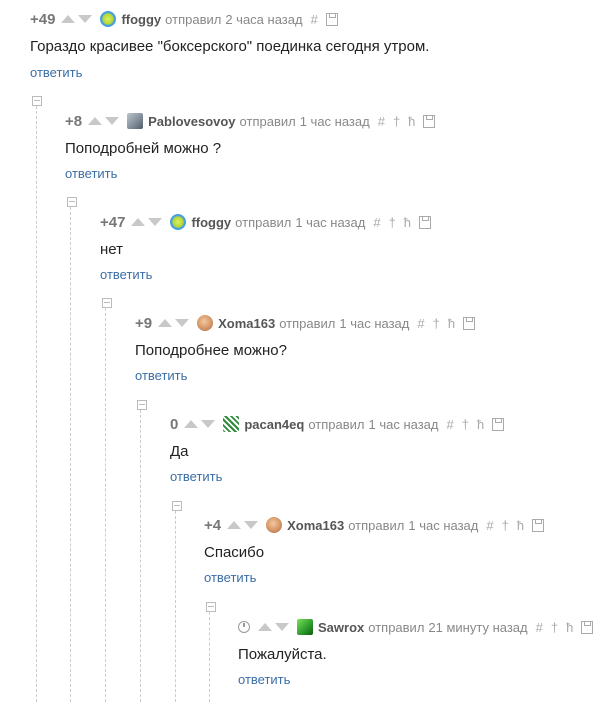  I want to click on comment-author: Pablovesovoy, so click(191, 121).